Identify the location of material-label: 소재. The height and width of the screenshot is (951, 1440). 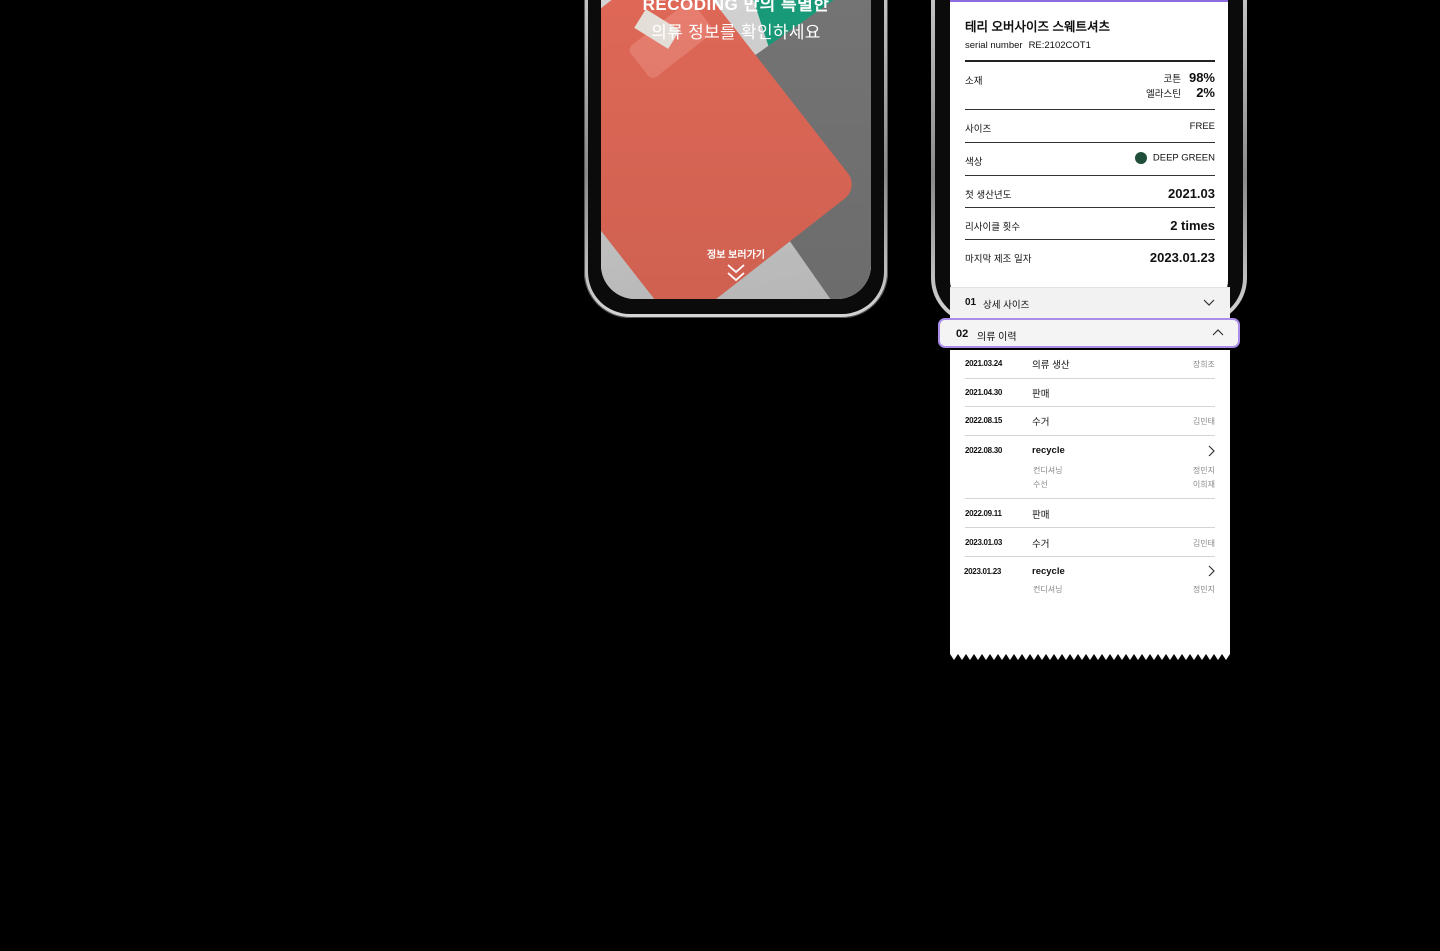
(974, 81).